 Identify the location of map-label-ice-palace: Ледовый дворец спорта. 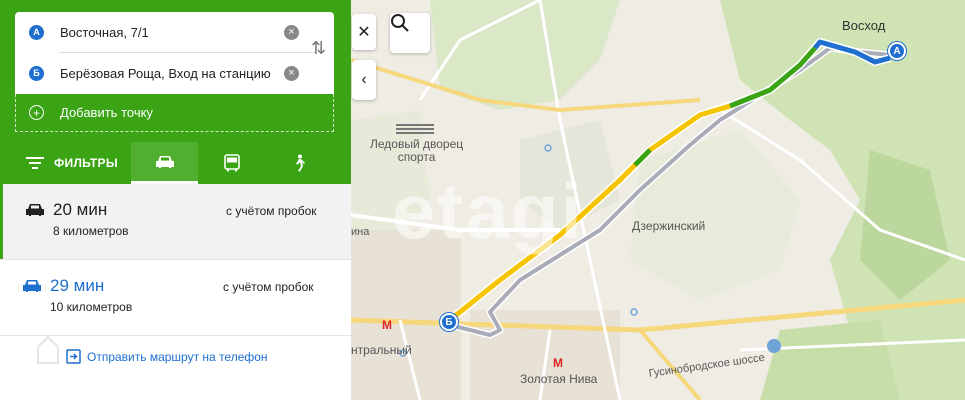
(417, 150).